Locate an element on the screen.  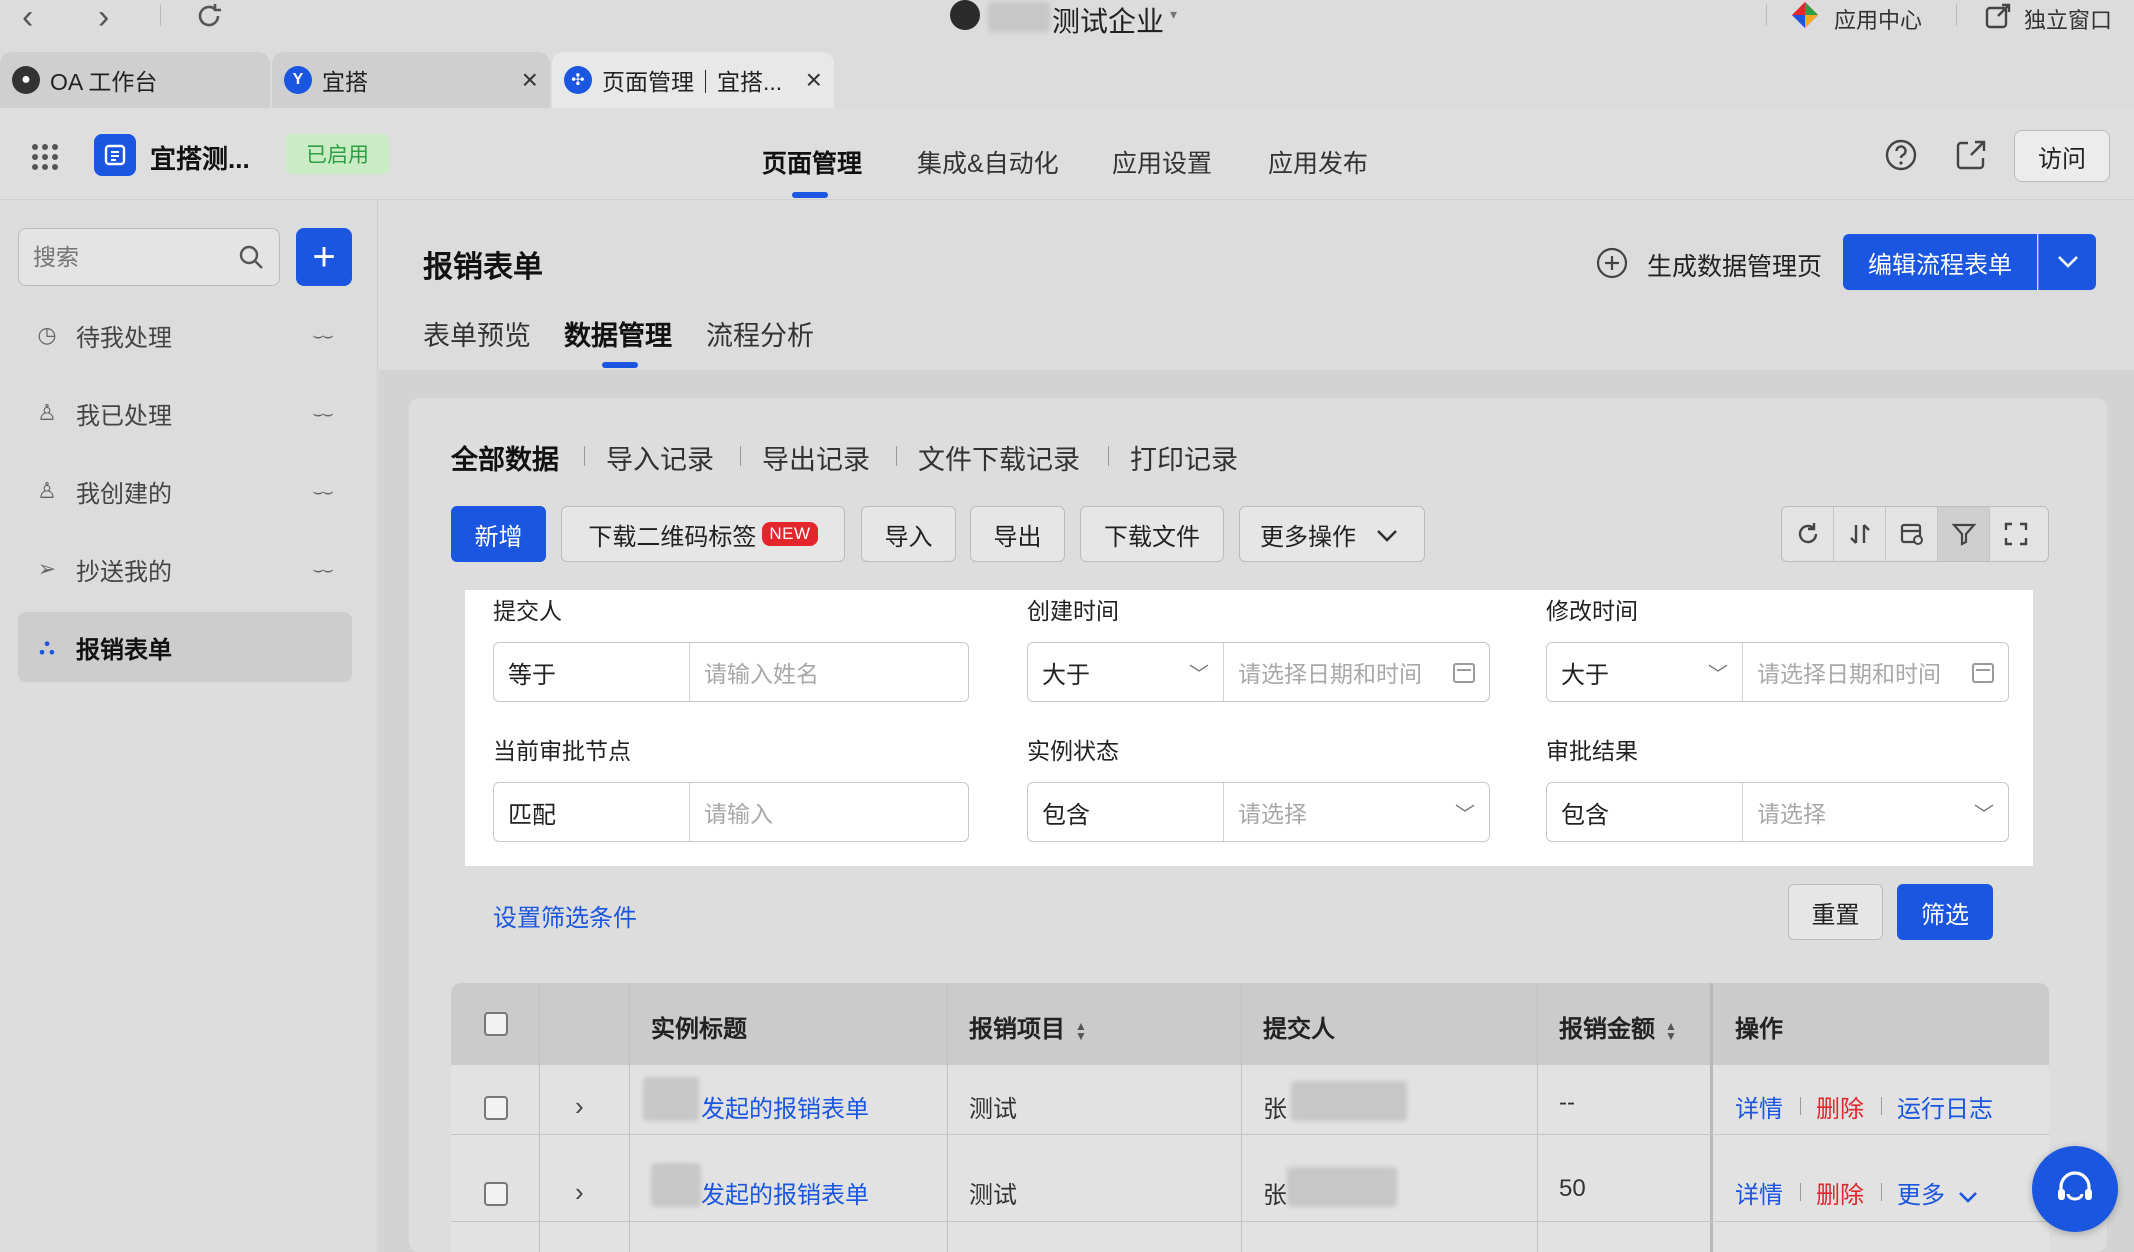
sidebar-item-processed: ♙ 我已处理 ⌣⌣ is located at coordinates (185, 413).